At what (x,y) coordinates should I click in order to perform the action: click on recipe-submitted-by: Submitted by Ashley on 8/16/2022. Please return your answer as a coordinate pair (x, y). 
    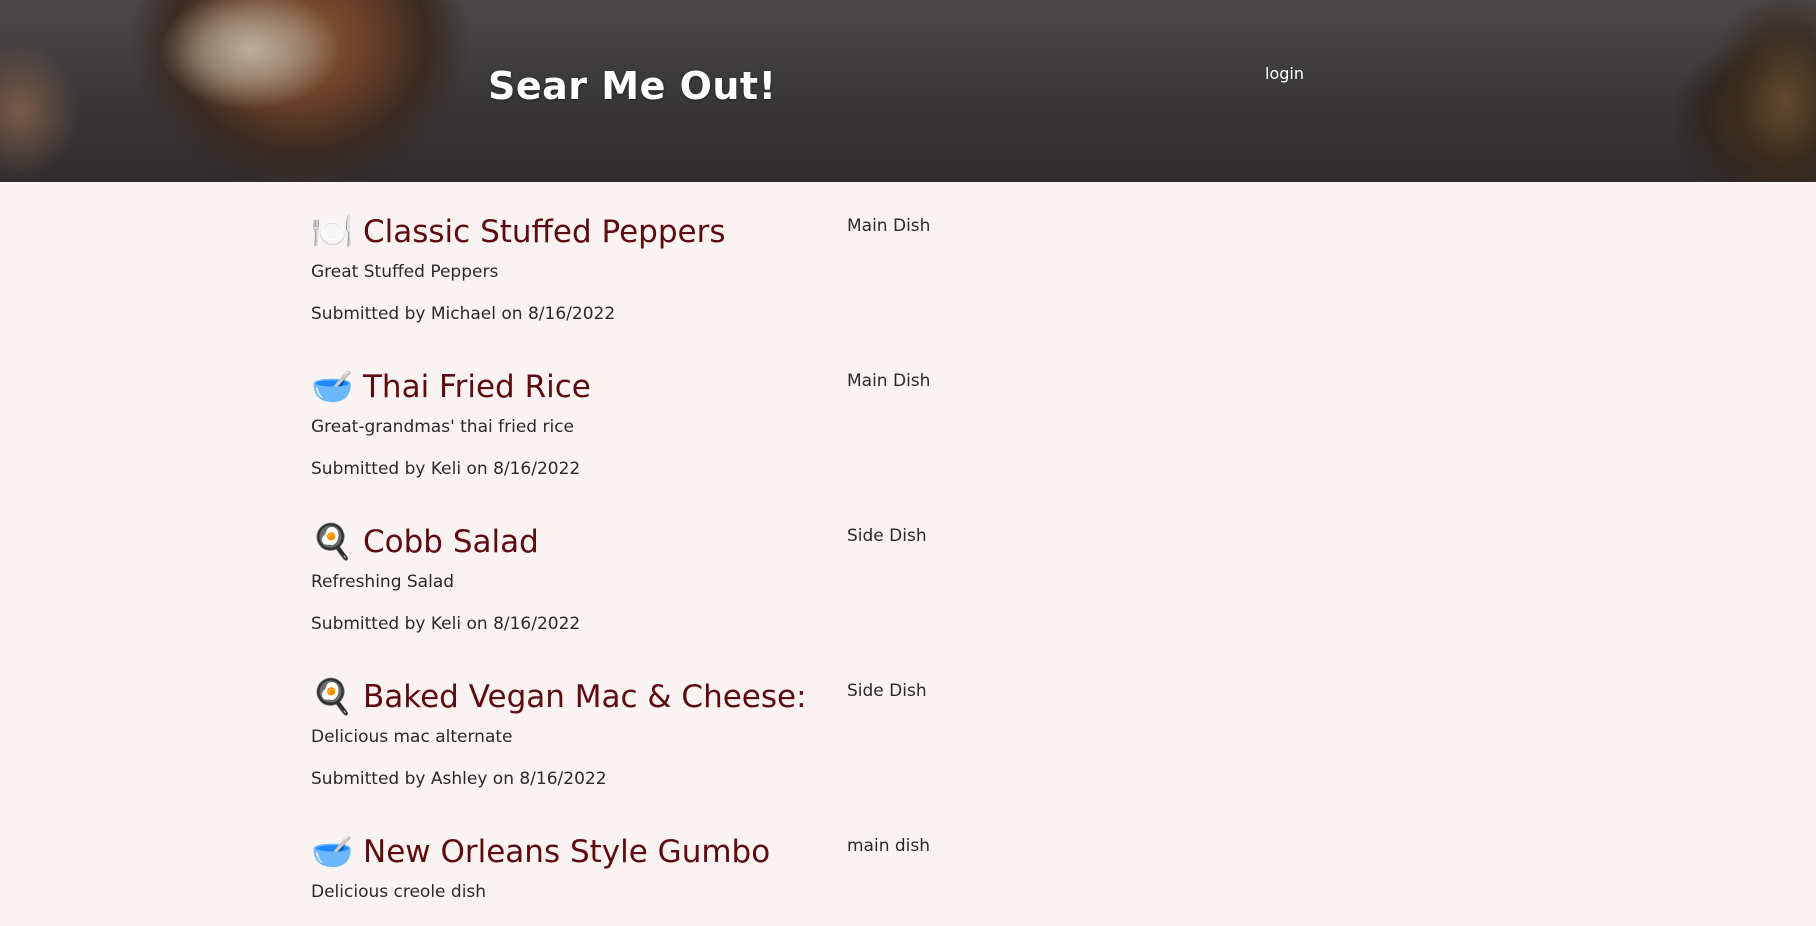
    Looking at the image, I should click on (459, 779).